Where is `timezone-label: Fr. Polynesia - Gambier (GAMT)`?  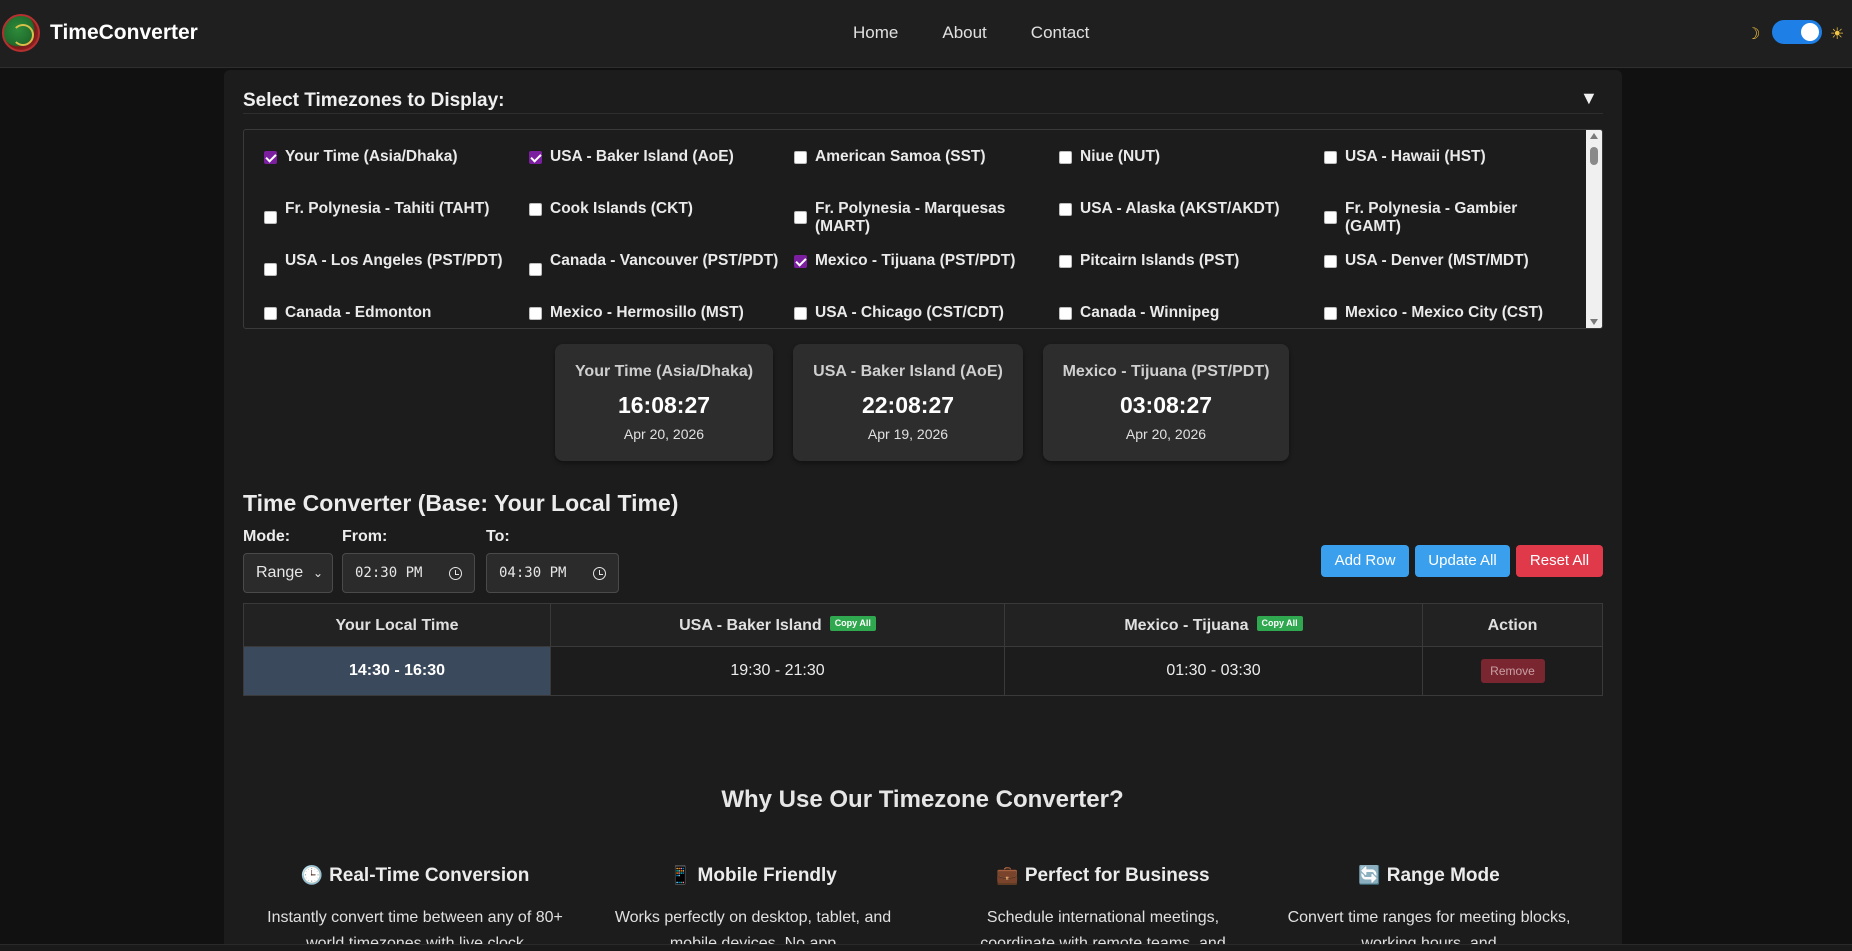 timezone-label: Fr. Polynesia - Gambier (GAMT) is located at coordinates (1431, 217).